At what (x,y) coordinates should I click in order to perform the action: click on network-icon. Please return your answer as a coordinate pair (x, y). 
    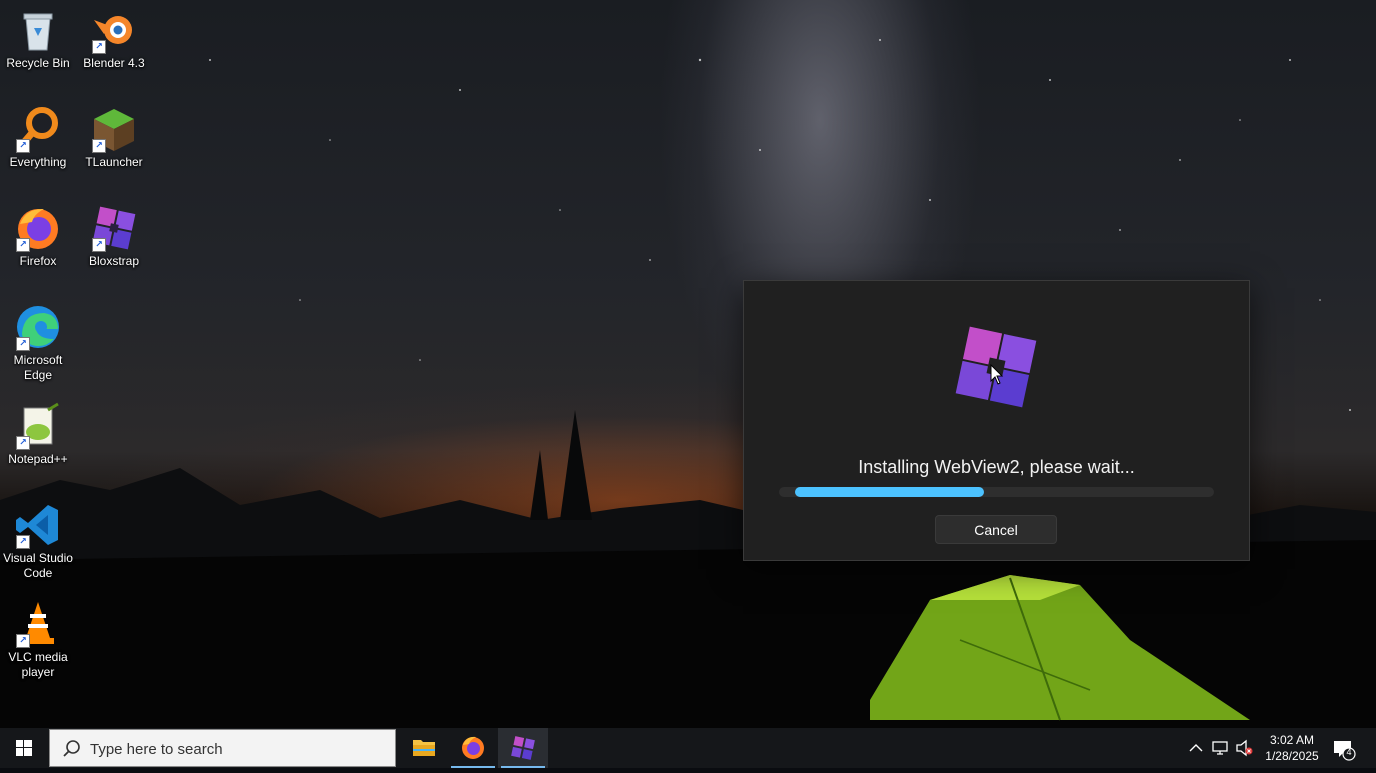
    Looking at the image, I should click on (1220, 748).